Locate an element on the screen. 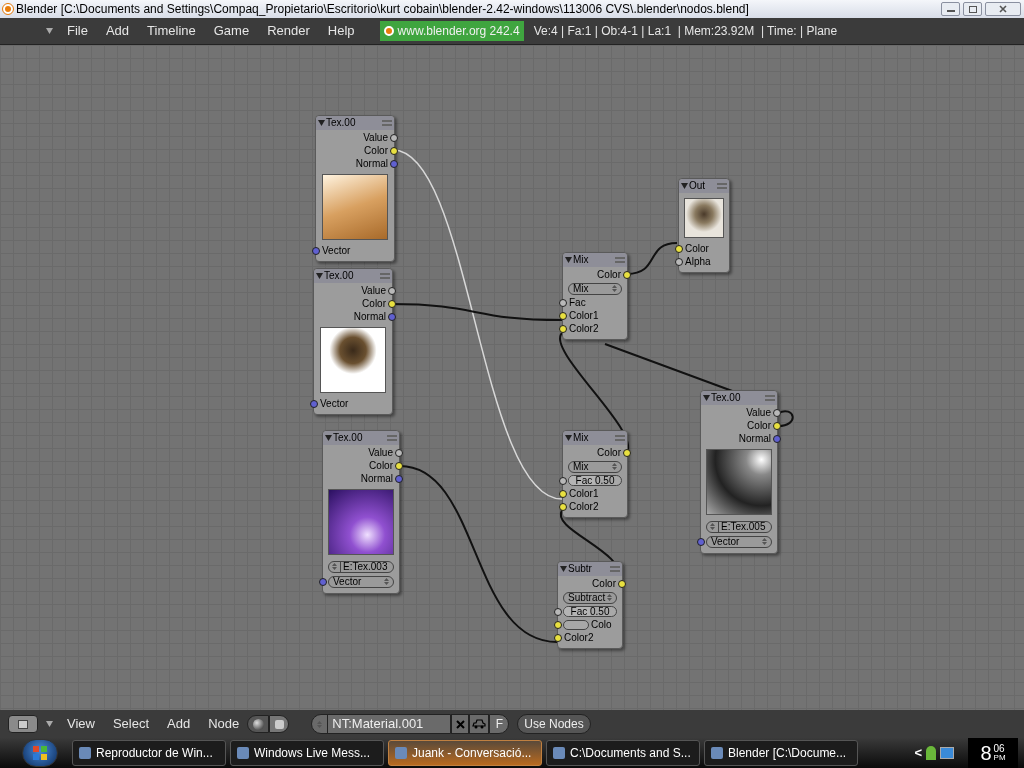 This screenshot has width=1024, height=768. color-swatch is located at coordinates (576, 624).